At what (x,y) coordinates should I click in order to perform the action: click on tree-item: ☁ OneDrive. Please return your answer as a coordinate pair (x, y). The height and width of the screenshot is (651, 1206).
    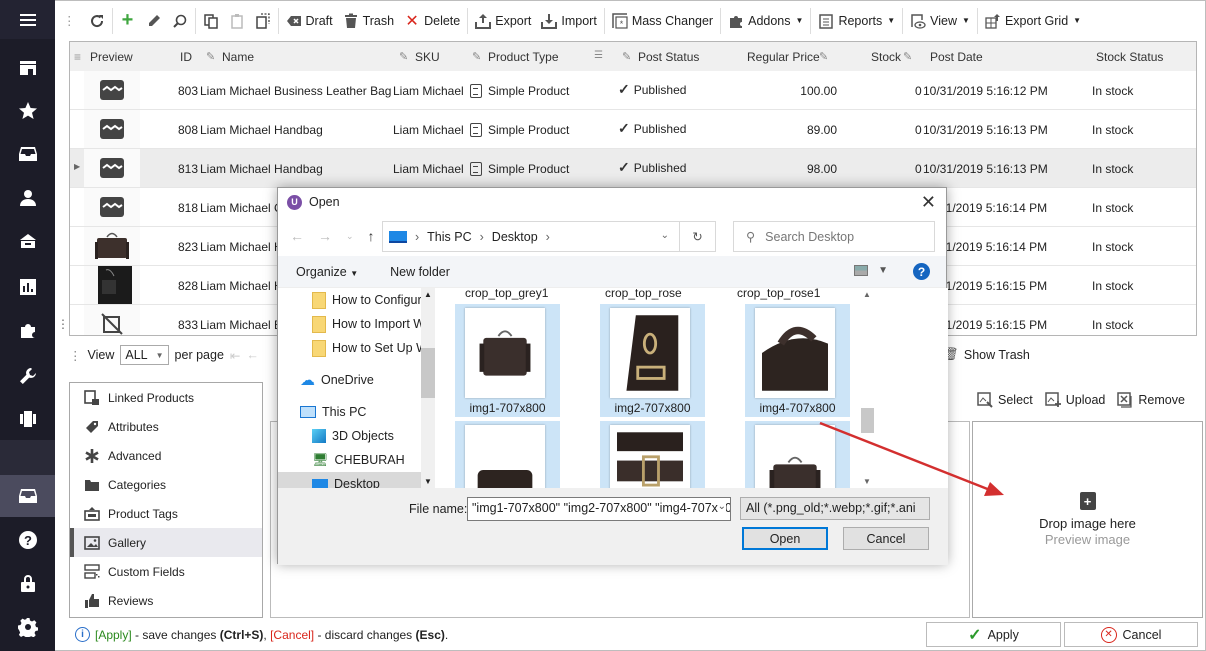
    Looking at the image, I should click on (356, 380).